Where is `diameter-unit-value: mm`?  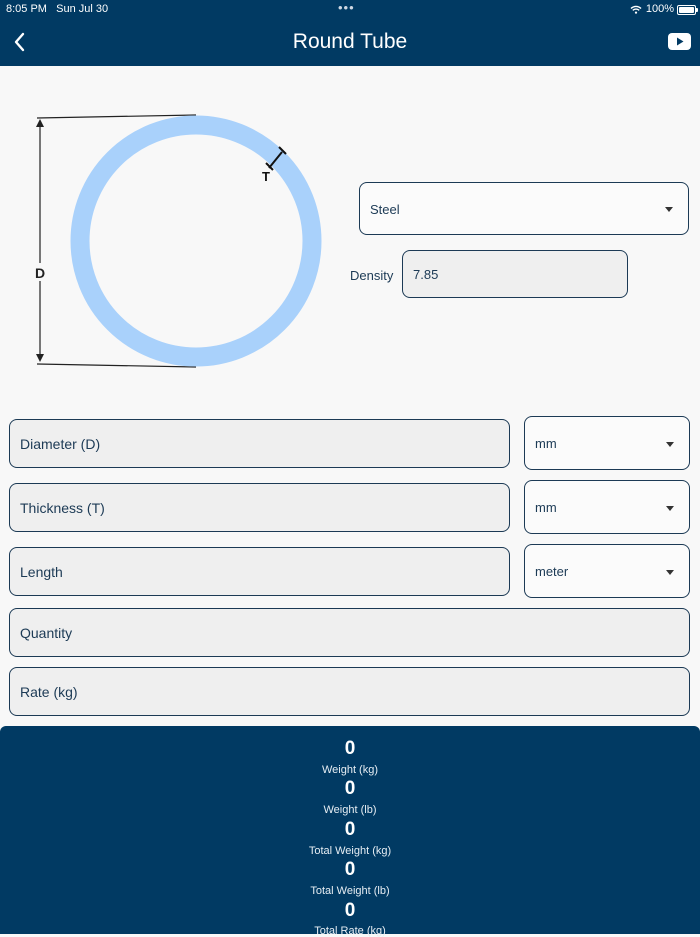 diameter-unit-value: mm is located at coordinates (546, 443).